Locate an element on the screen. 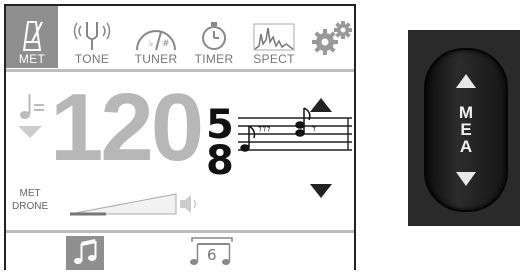  time-signature-down-button is located at coordinates (321, 191).